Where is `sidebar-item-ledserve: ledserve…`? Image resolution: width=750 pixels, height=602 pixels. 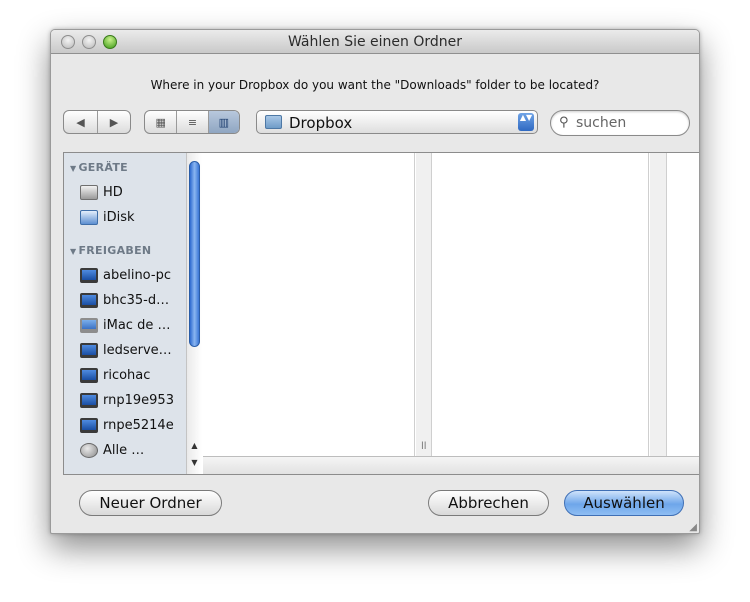 sidebar-item-ledserve: ledserve… is located at coordinates (138, 350).